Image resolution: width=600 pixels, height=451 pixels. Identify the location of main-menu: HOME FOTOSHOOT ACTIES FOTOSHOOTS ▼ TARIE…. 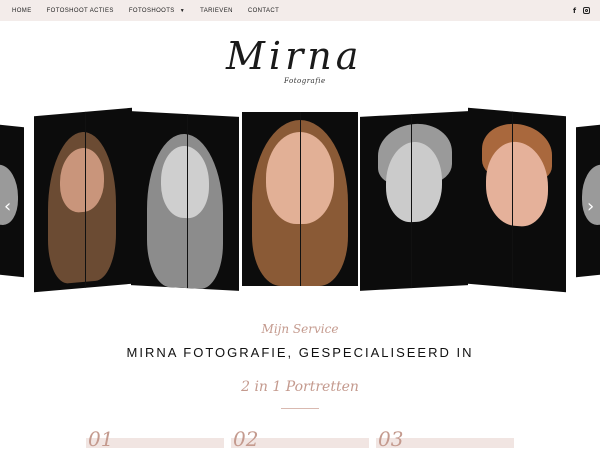
(153, 10).